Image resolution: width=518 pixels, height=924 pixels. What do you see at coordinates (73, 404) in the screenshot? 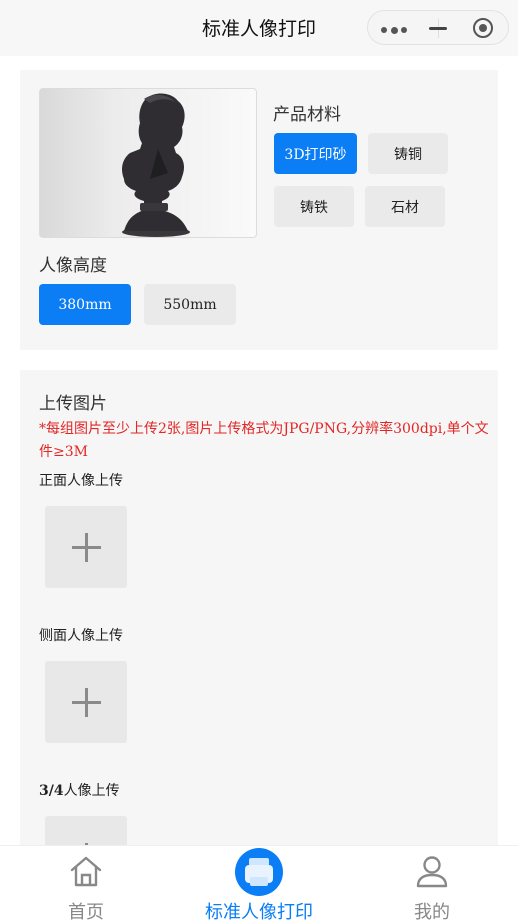
I see `upload-title: 上传图片` at bounding box center [73, 404].